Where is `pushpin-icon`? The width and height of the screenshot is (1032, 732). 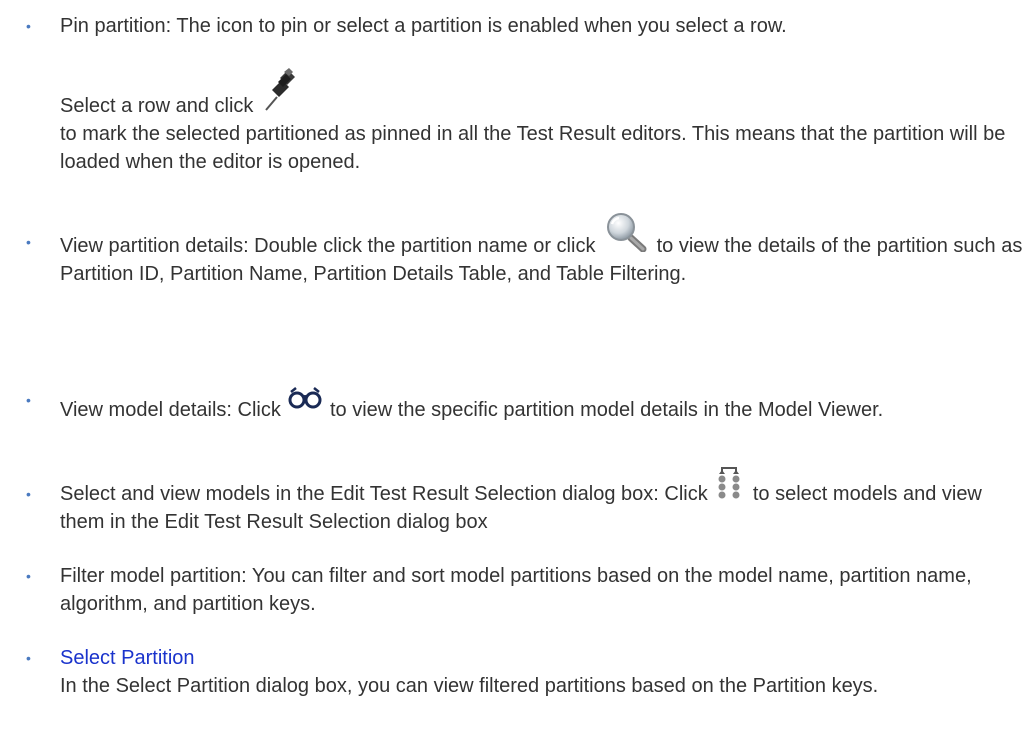 pushpin-icon is located at coordinates (280, 93).